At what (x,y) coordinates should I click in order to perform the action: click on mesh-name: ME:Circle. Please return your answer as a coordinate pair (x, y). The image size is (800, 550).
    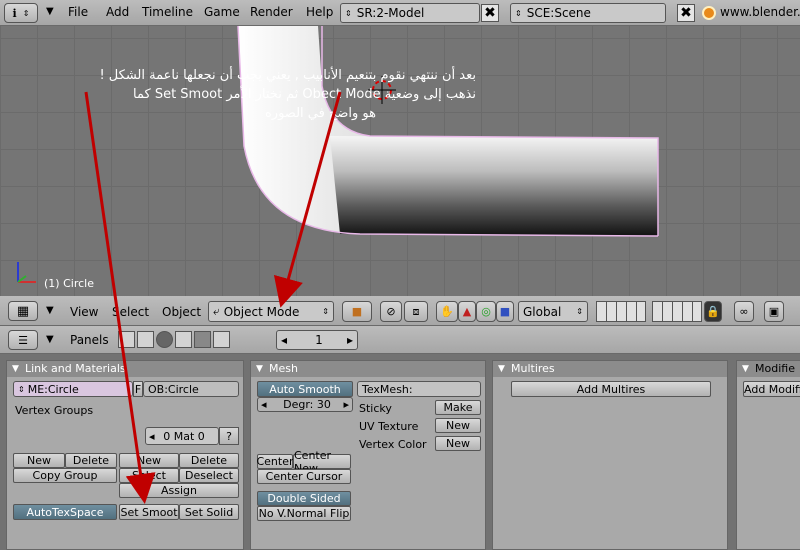
    Looking at the image, I should click on (53, 389).